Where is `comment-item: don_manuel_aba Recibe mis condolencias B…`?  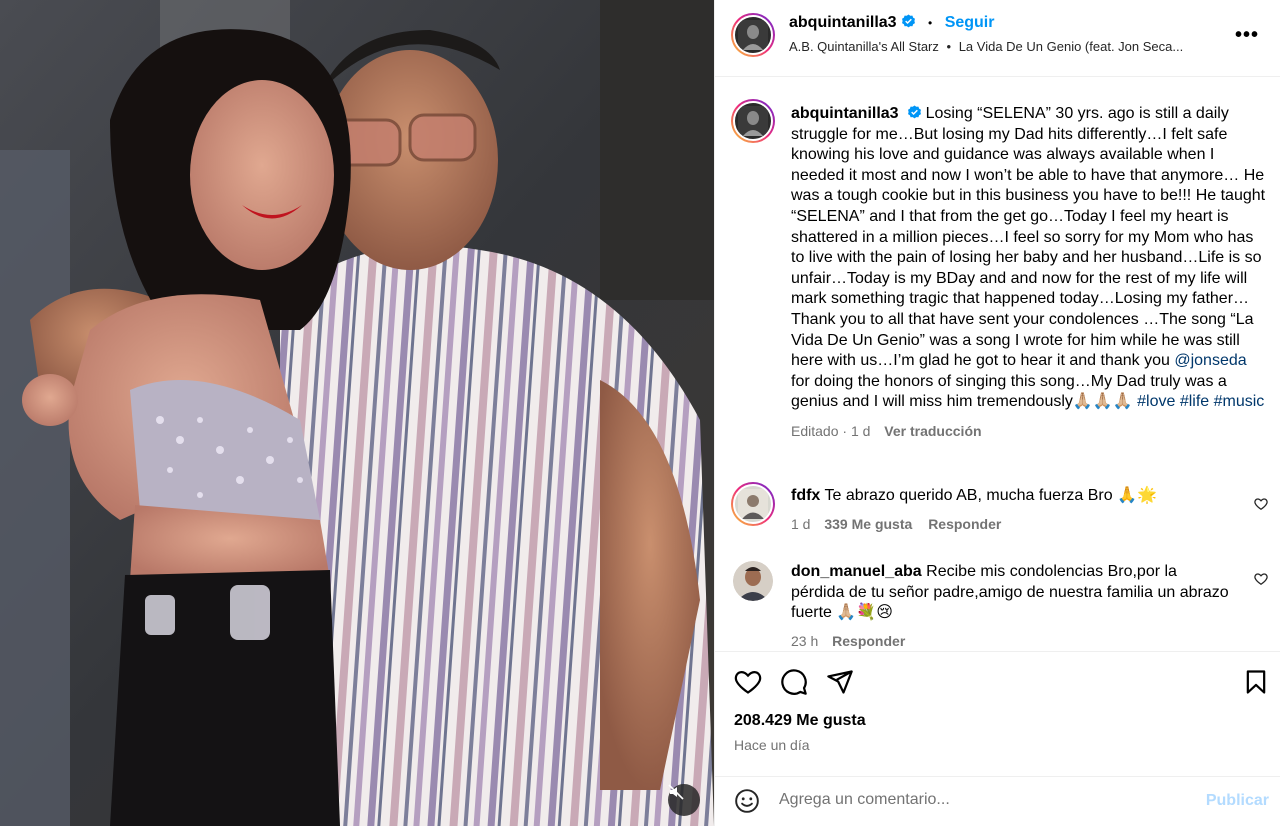
comment-item: don_manuel_aba Recibe mis condolencias B… is located at coordinates (1011, 605).